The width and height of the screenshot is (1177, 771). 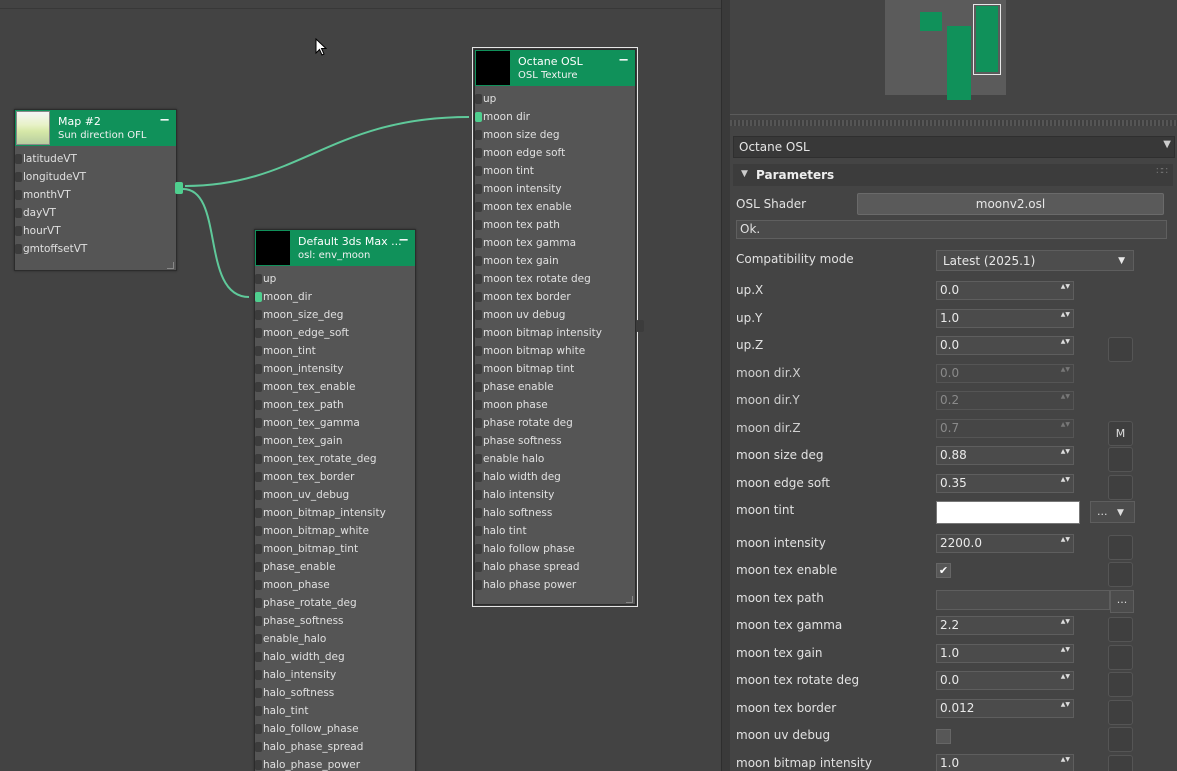 I want to click on moon-tex-gain-spinner: 1.0 ▲▼, so click(x=1005, y=653).